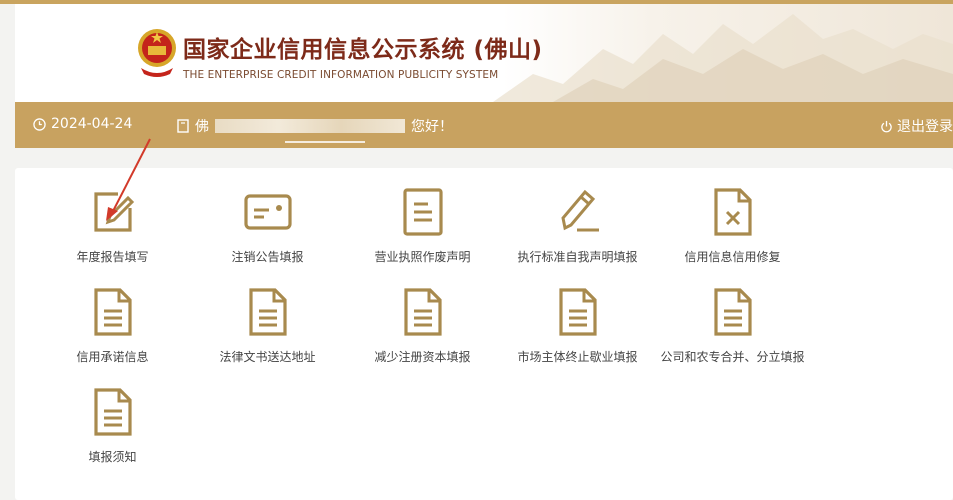  I want to click on tile-label: 注销公告填报, so click(267, 257).